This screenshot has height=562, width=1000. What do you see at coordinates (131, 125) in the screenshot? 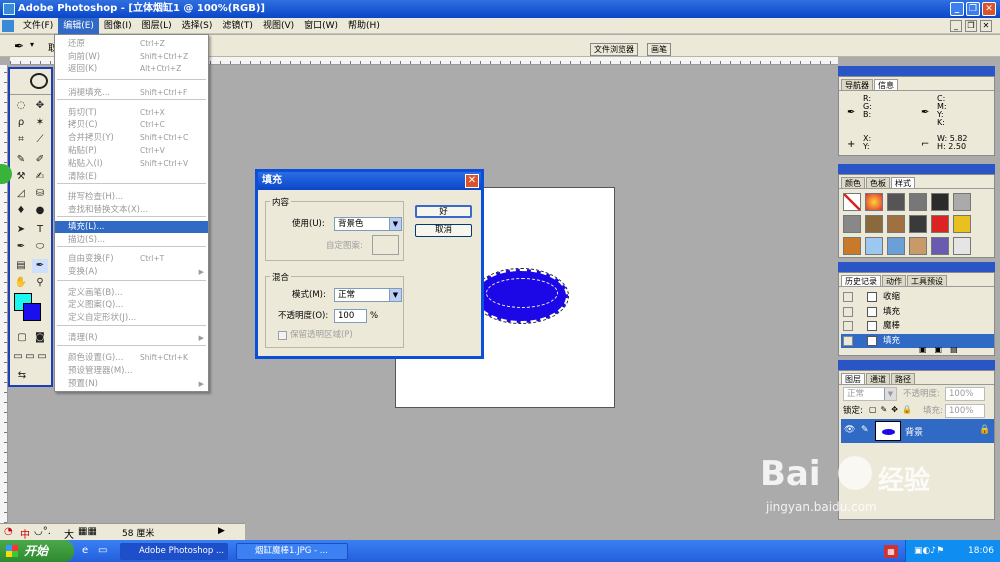
I see `edit-menu-item: 拷贝(C) Ctrl+C` at bounding box center [131, 125].